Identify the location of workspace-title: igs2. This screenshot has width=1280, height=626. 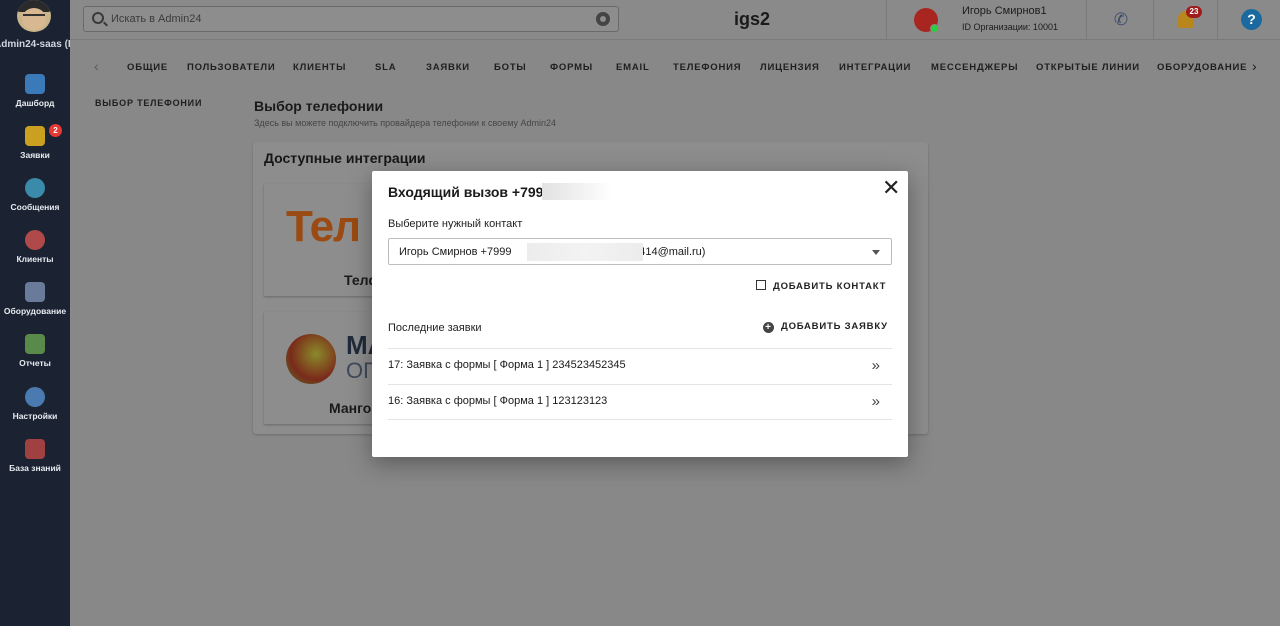
(752, 19).